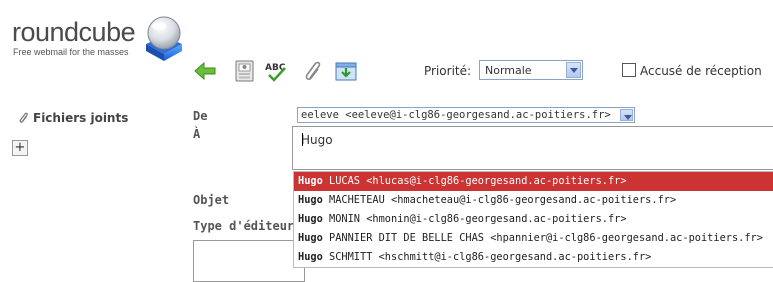 This screenshot has width=773, height=282. Describe the element at coordinates (276, 71) in the screenshot. I see `spellcheck-icon: ABC` at that location.